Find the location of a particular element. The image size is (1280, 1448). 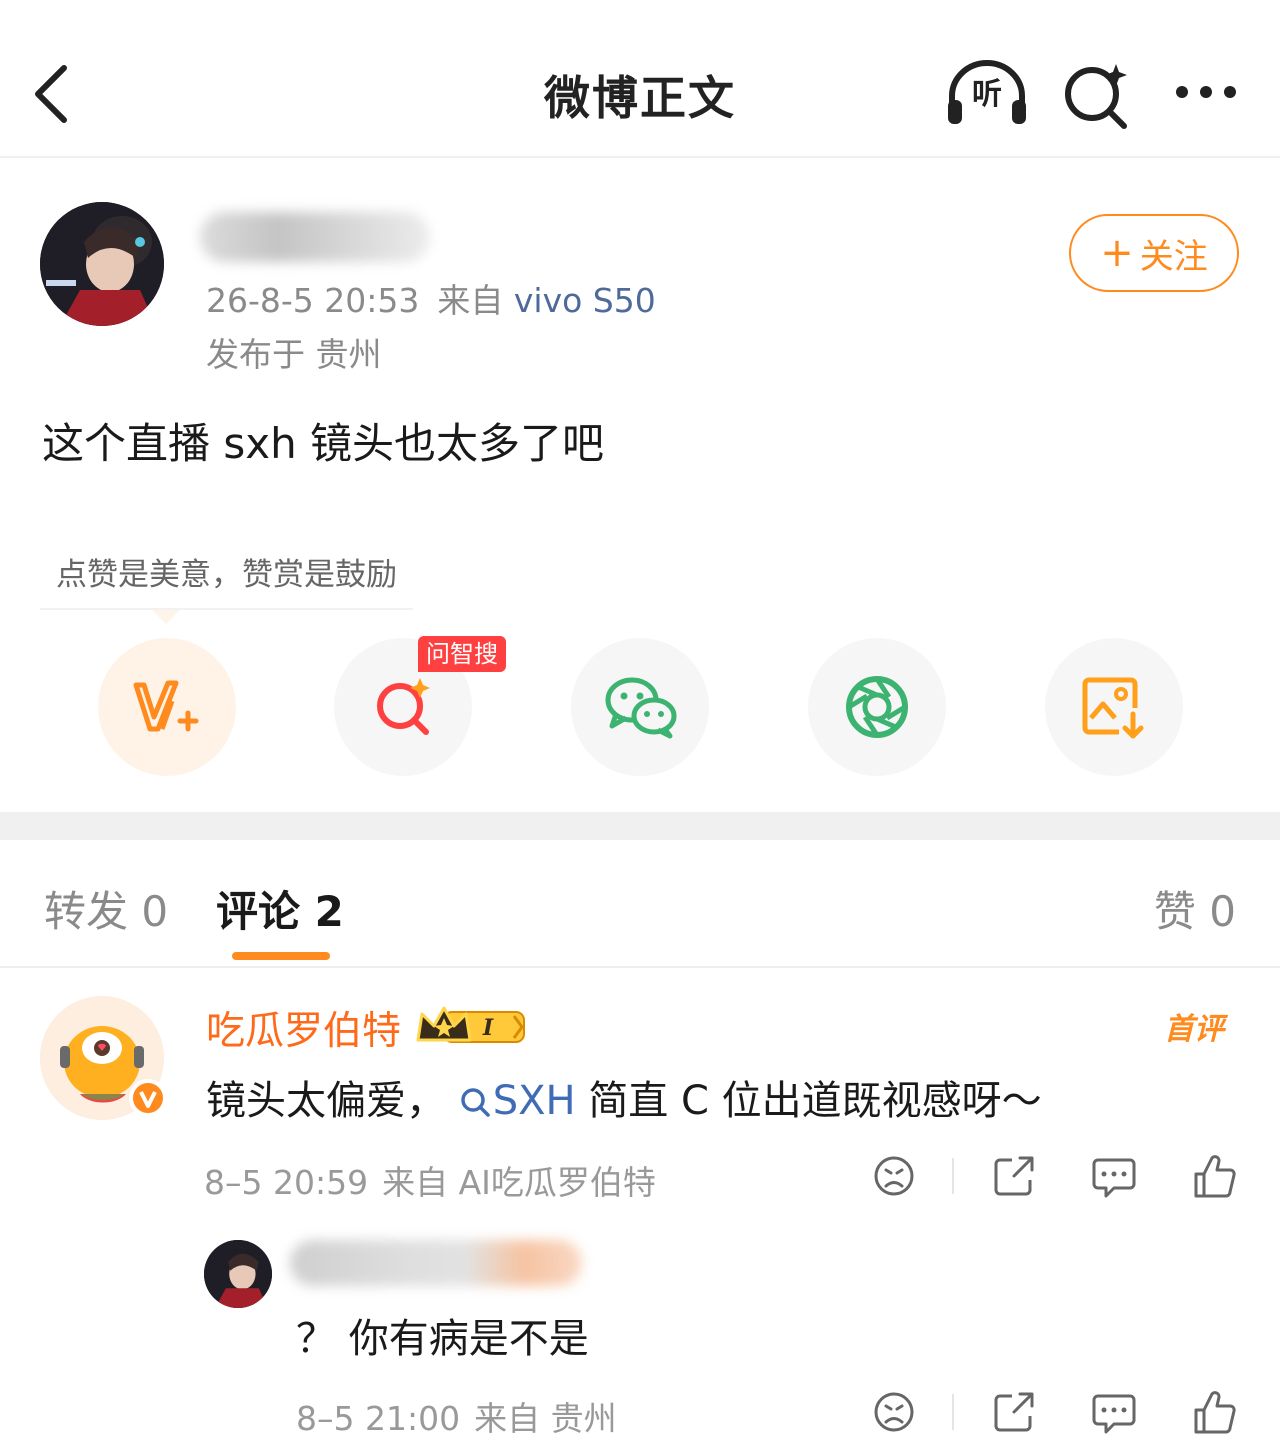

listen-label: 听 is located at coordinates (987, 94).